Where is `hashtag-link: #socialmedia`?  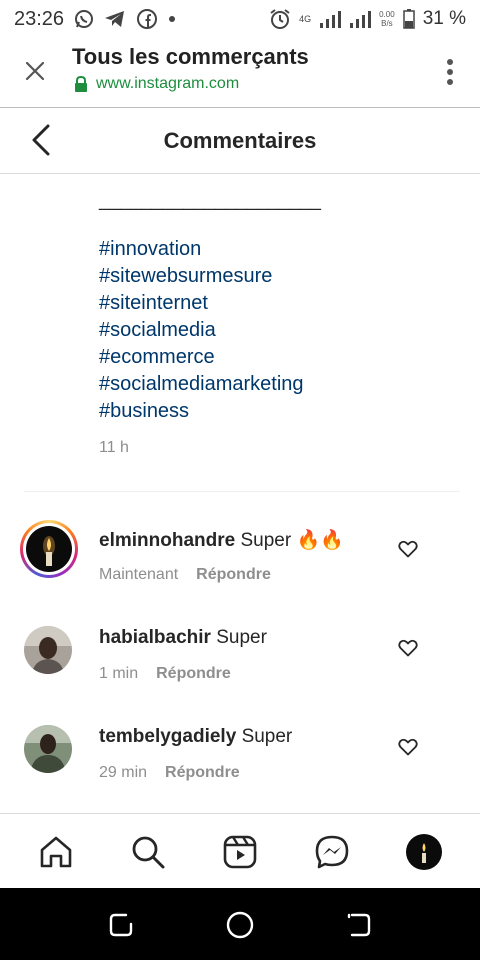 hashtag-link: #socialmedia is located at coordinates (284, 330).